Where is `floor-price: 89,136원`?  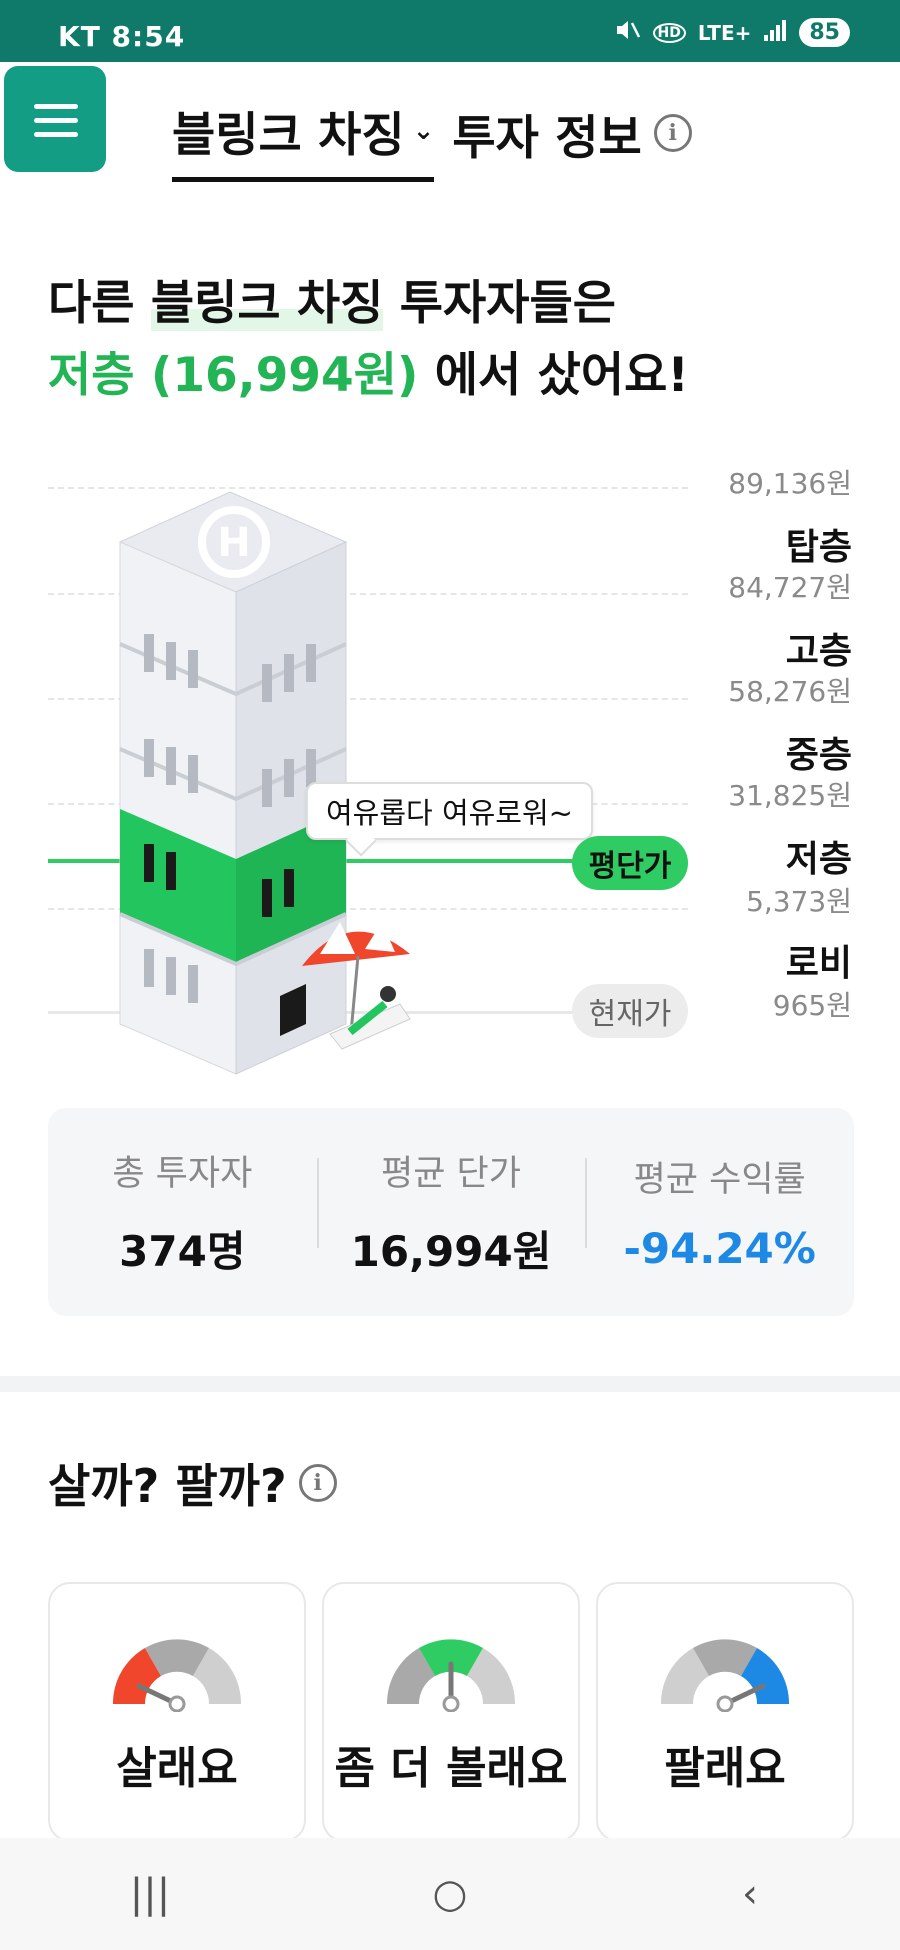
floor-price: 89,136원 is located at coordinates (790, 483).